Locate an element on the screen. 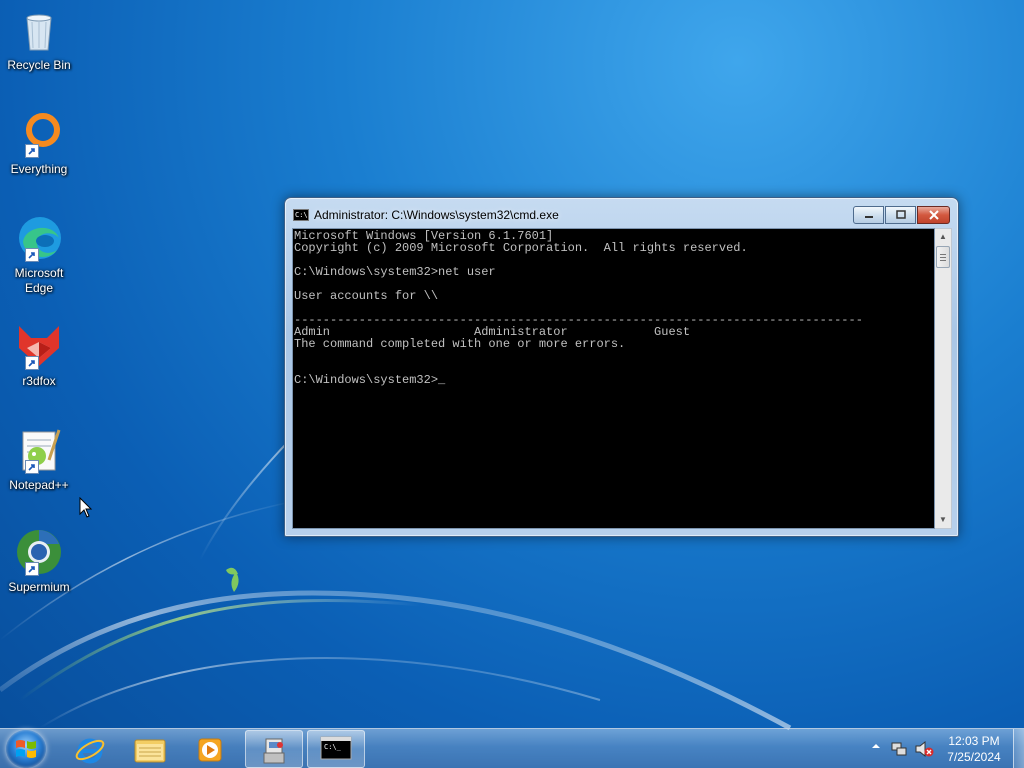 Image resolution: width=1024 pixels, height=768 pixels. mouse-pointer-icon is located at coordinates (86, 507).